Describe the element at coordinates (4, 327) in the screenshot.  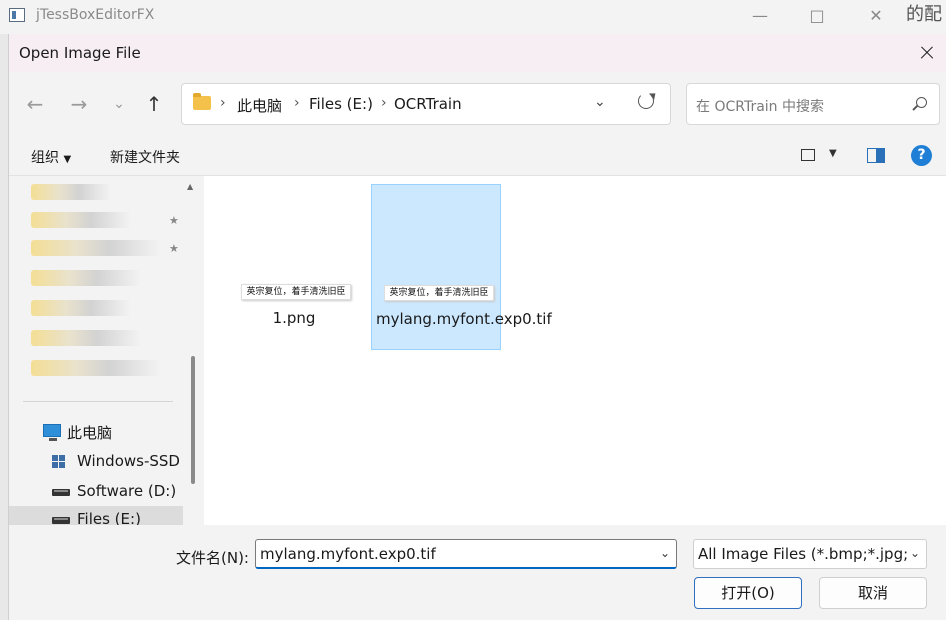
I see `background-app-body` at that location.